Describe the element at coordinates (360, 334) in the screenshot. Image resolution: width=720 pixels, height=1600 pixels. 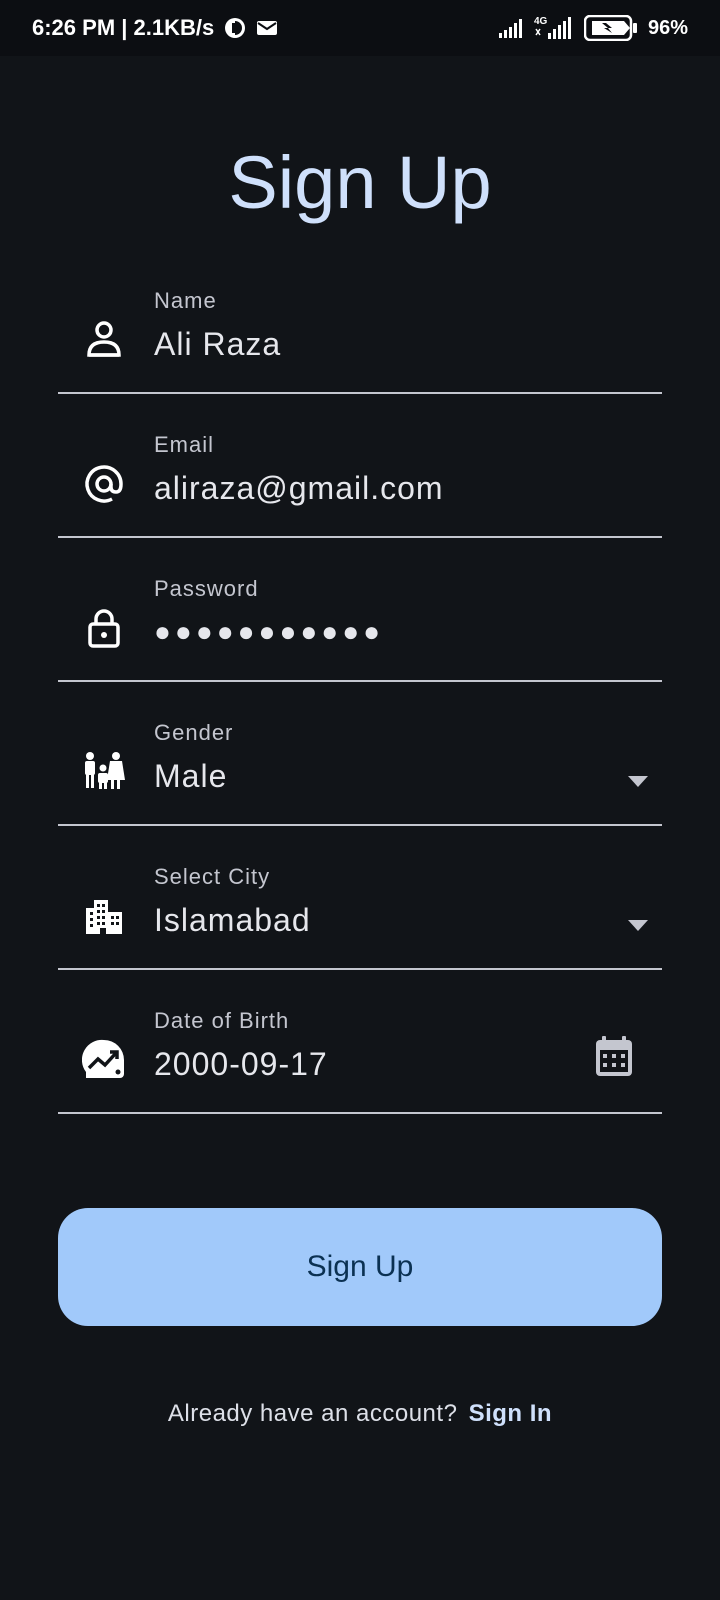
I see `name-field: Name Ali Raza` at that location.